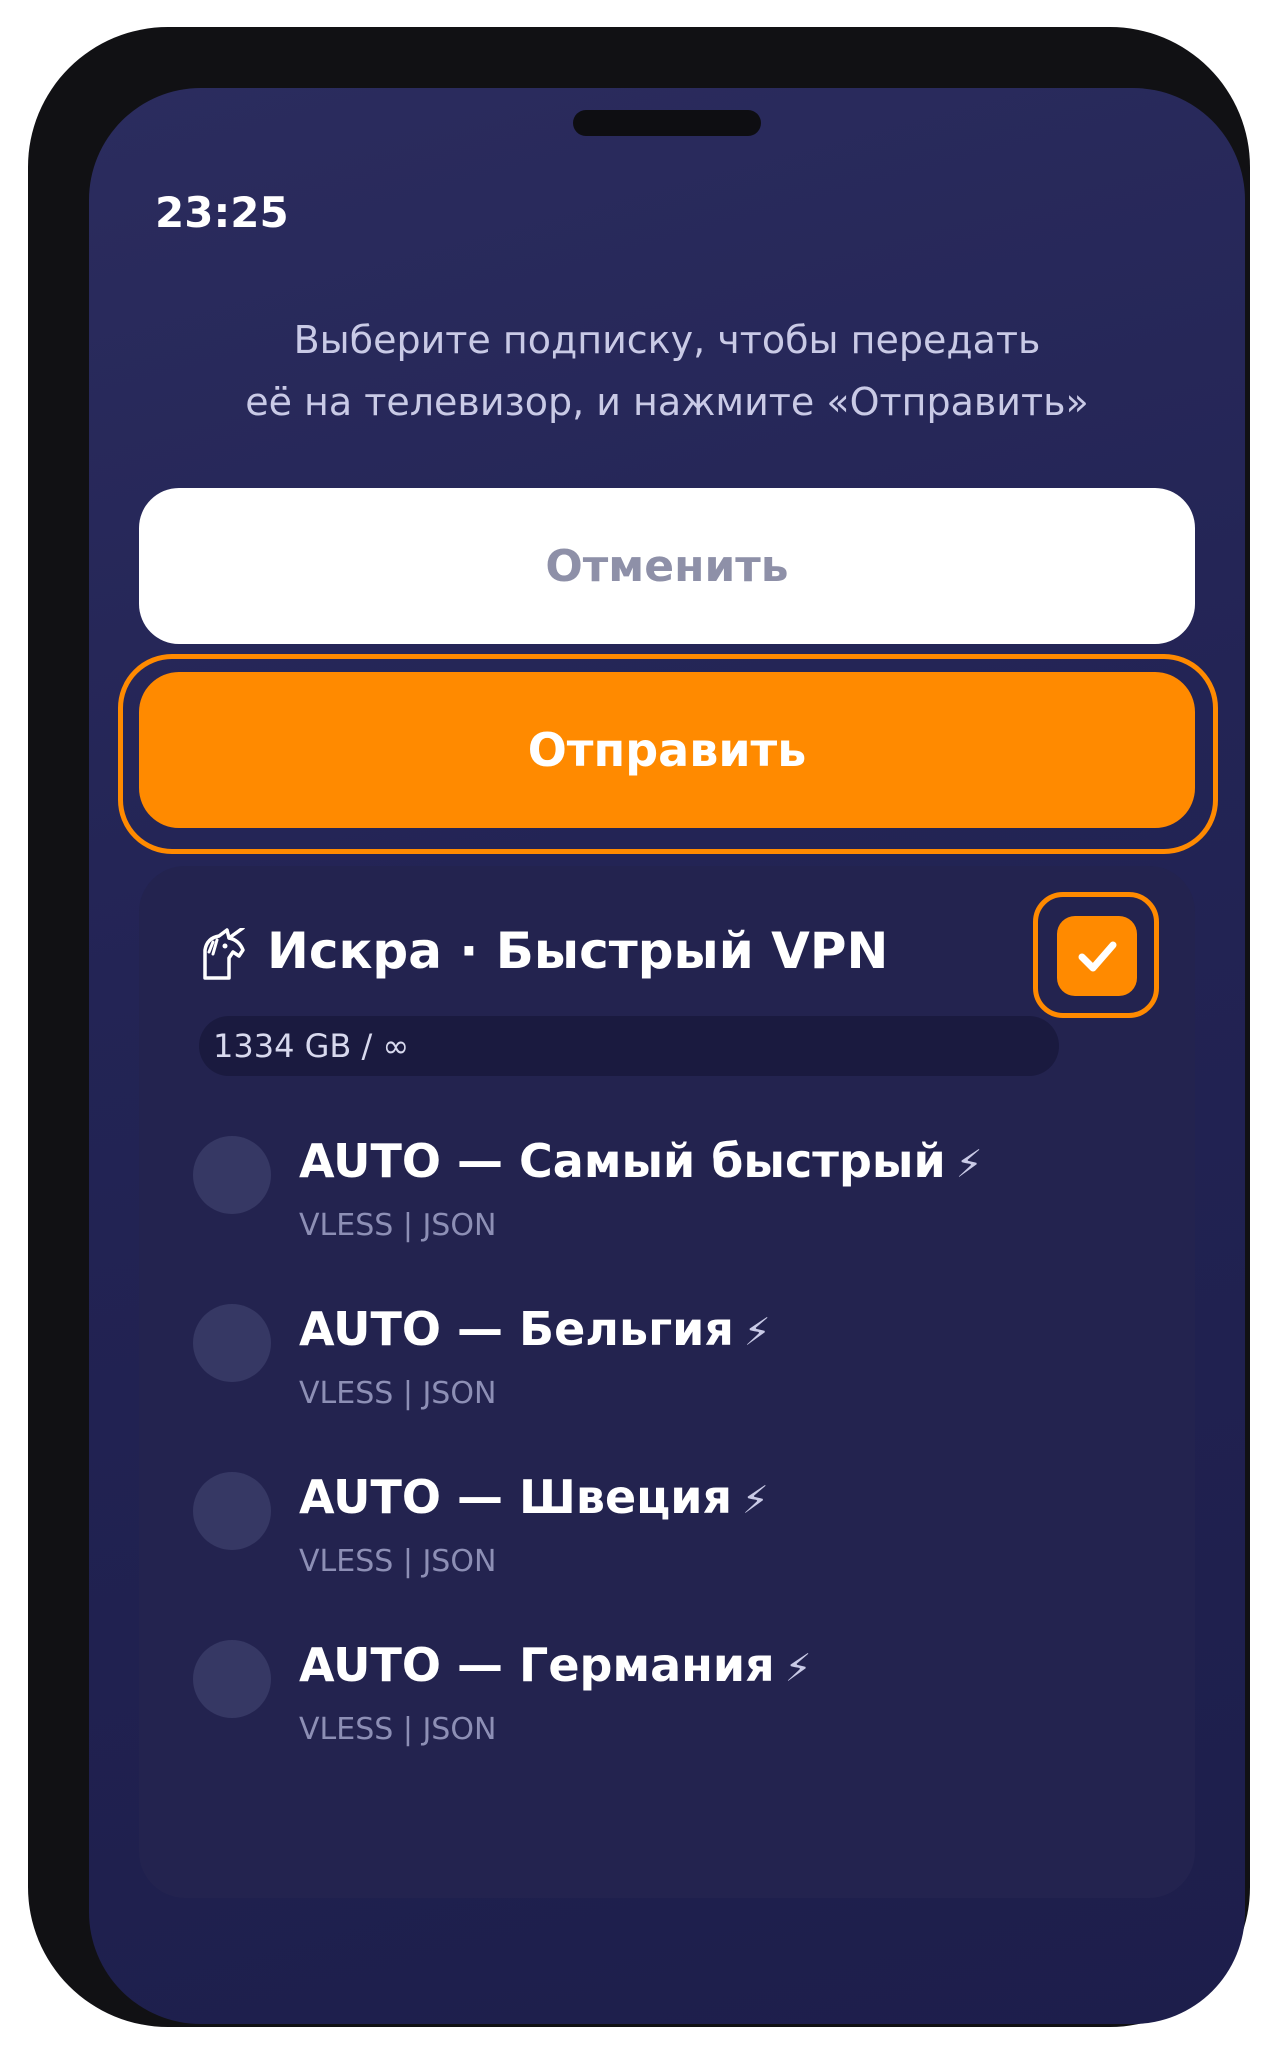 The height and width of the screenshot is (2056, 1278). Describe the element at coordinates (222, 212) in the screenshot. I see `status-time: 23:25` at that location.